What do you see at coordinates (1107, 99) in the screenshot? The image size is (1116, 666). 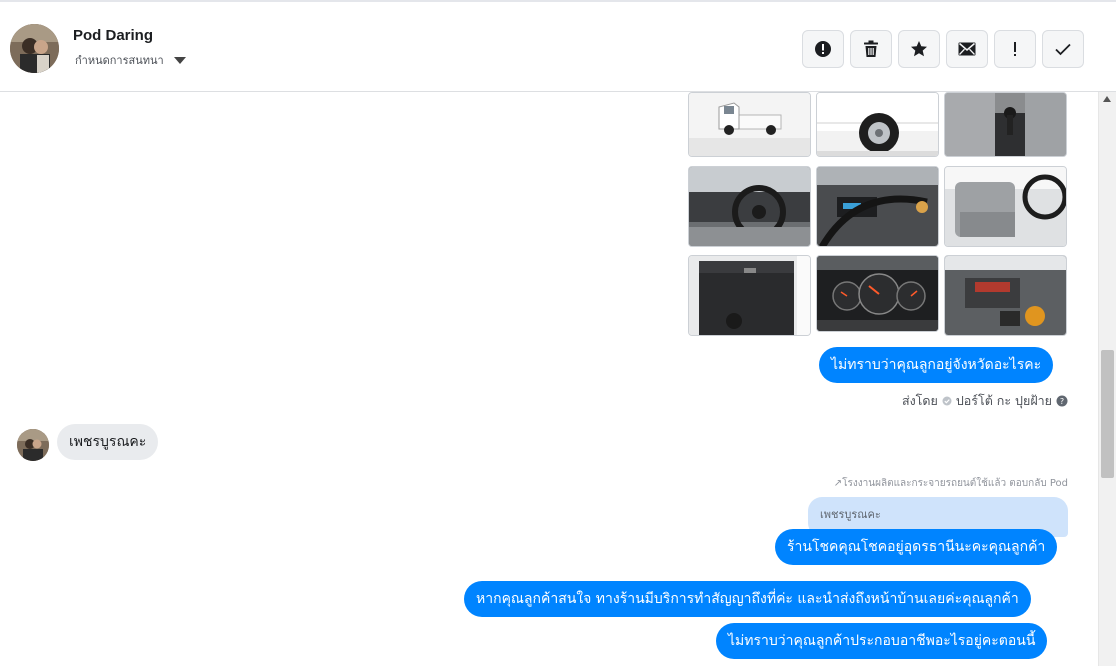 I see `scroll-up-arrow-icon` at bounding box center [1107, 99].